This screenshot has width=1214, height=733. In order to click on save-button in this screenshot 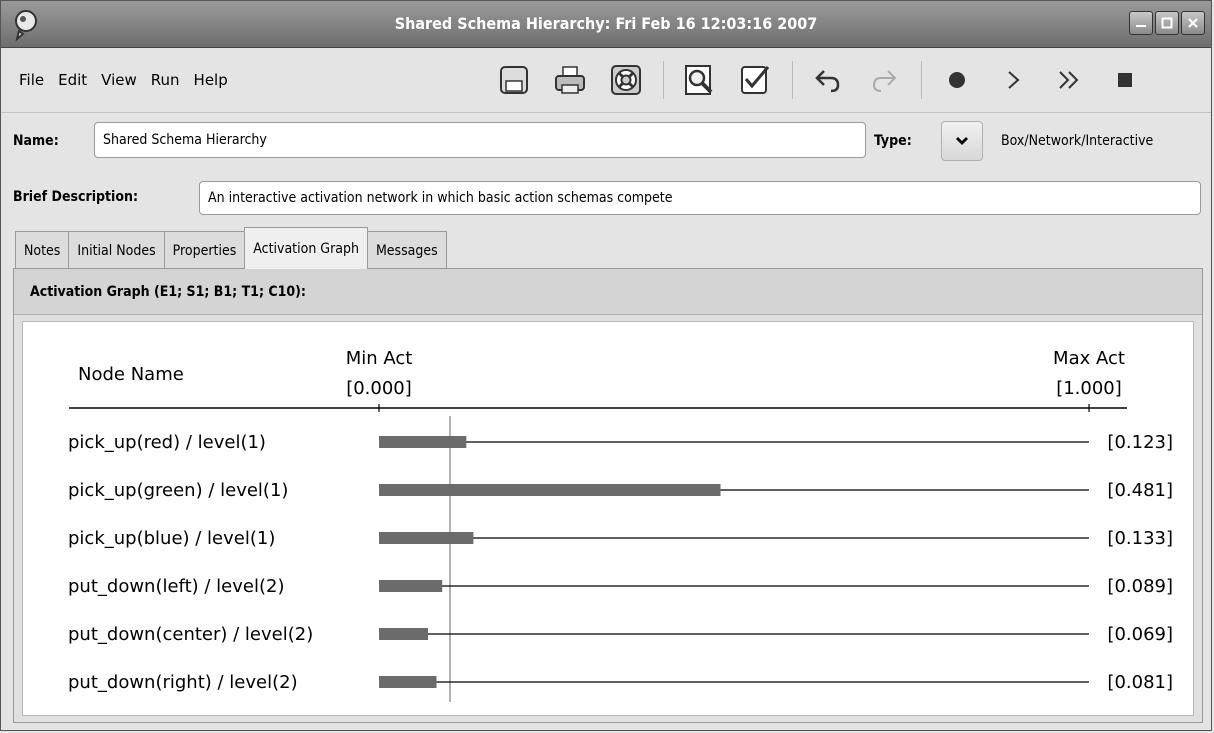, I will do `click(514, 80)`.